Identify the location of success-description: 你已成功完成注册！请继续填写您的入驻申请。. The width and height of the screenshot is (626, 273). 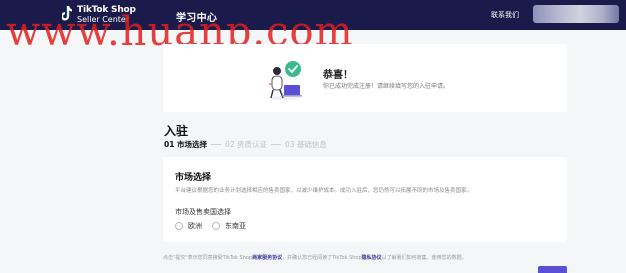
(386, 86).